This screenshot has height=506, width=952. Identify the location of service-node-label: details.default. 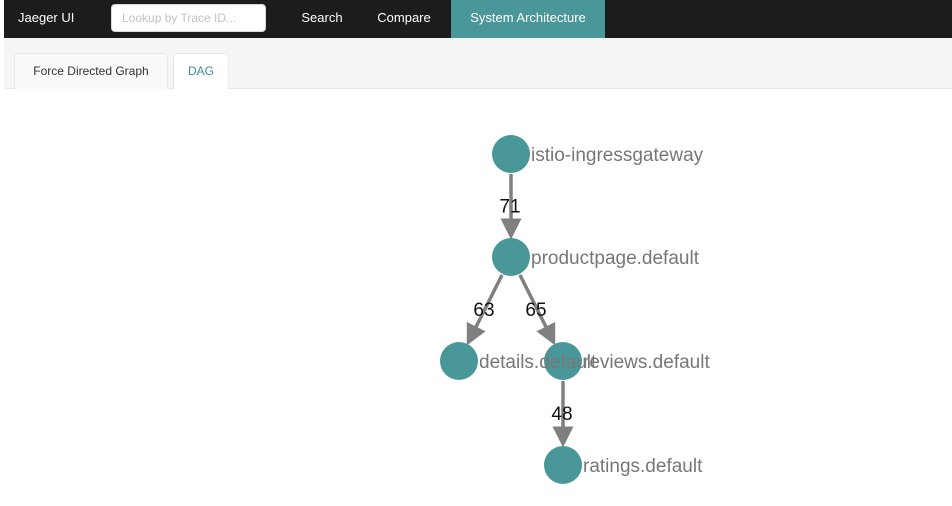
(538, 362).